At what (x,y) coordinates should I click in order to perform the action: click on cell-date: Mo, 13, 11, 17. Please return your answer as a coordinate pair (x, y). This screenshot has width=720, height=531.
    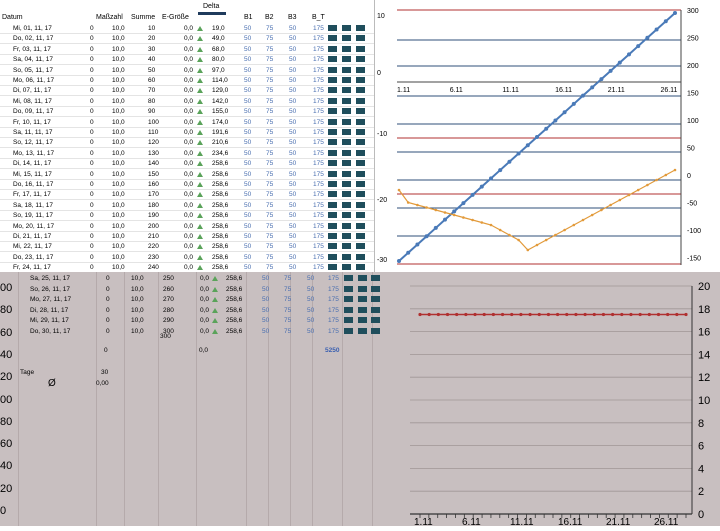
    Looking at the image, I should click on (33, 153).